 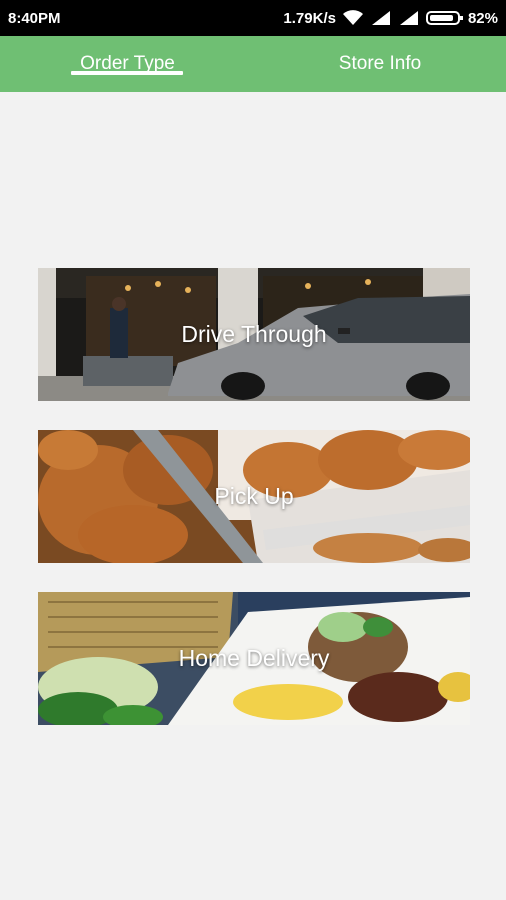 I want to click on pick-up-label: Pick Up, so click(x=254, y=496).